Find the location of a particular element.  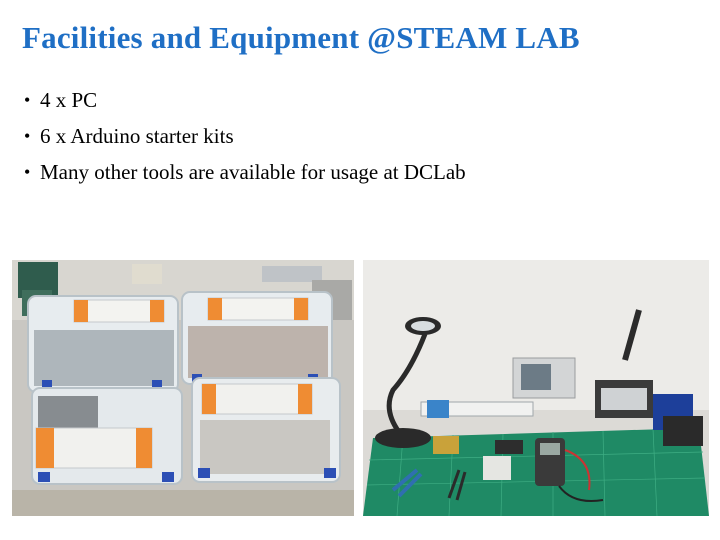

bullet-item: • 6 x Arduino starter kits is located at coordinates (244, 136).